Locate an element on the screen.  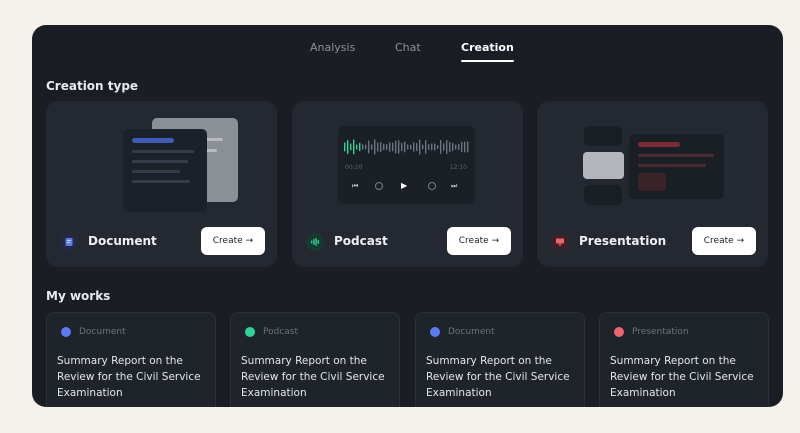
document-preview-illustration is located at coordinates (180, 165).